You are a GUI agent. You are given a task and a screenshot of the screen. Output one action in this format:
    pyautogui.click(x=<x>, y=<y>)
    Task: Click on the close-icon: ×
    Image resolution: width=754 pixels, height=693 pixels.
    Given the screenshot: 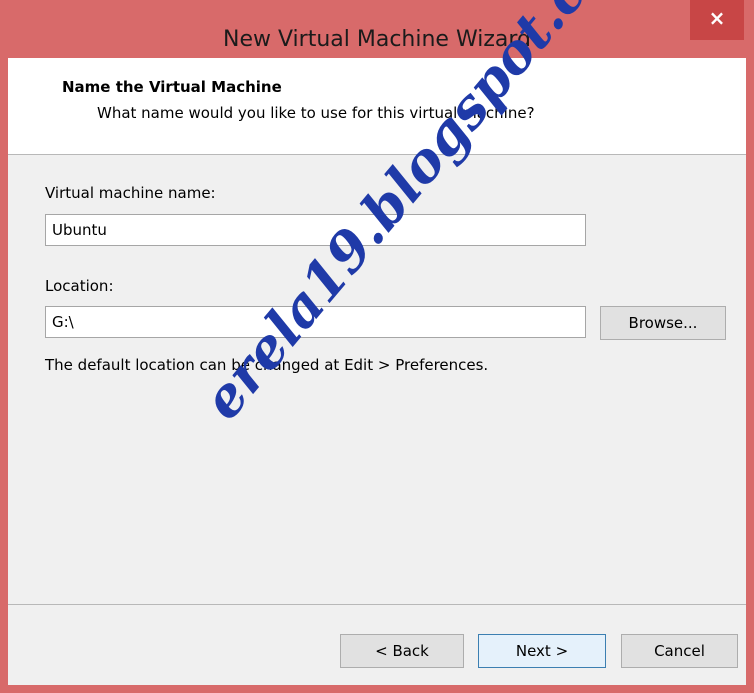 What is the action you would take?
    pyautogui.click(x=717, y=18)
    